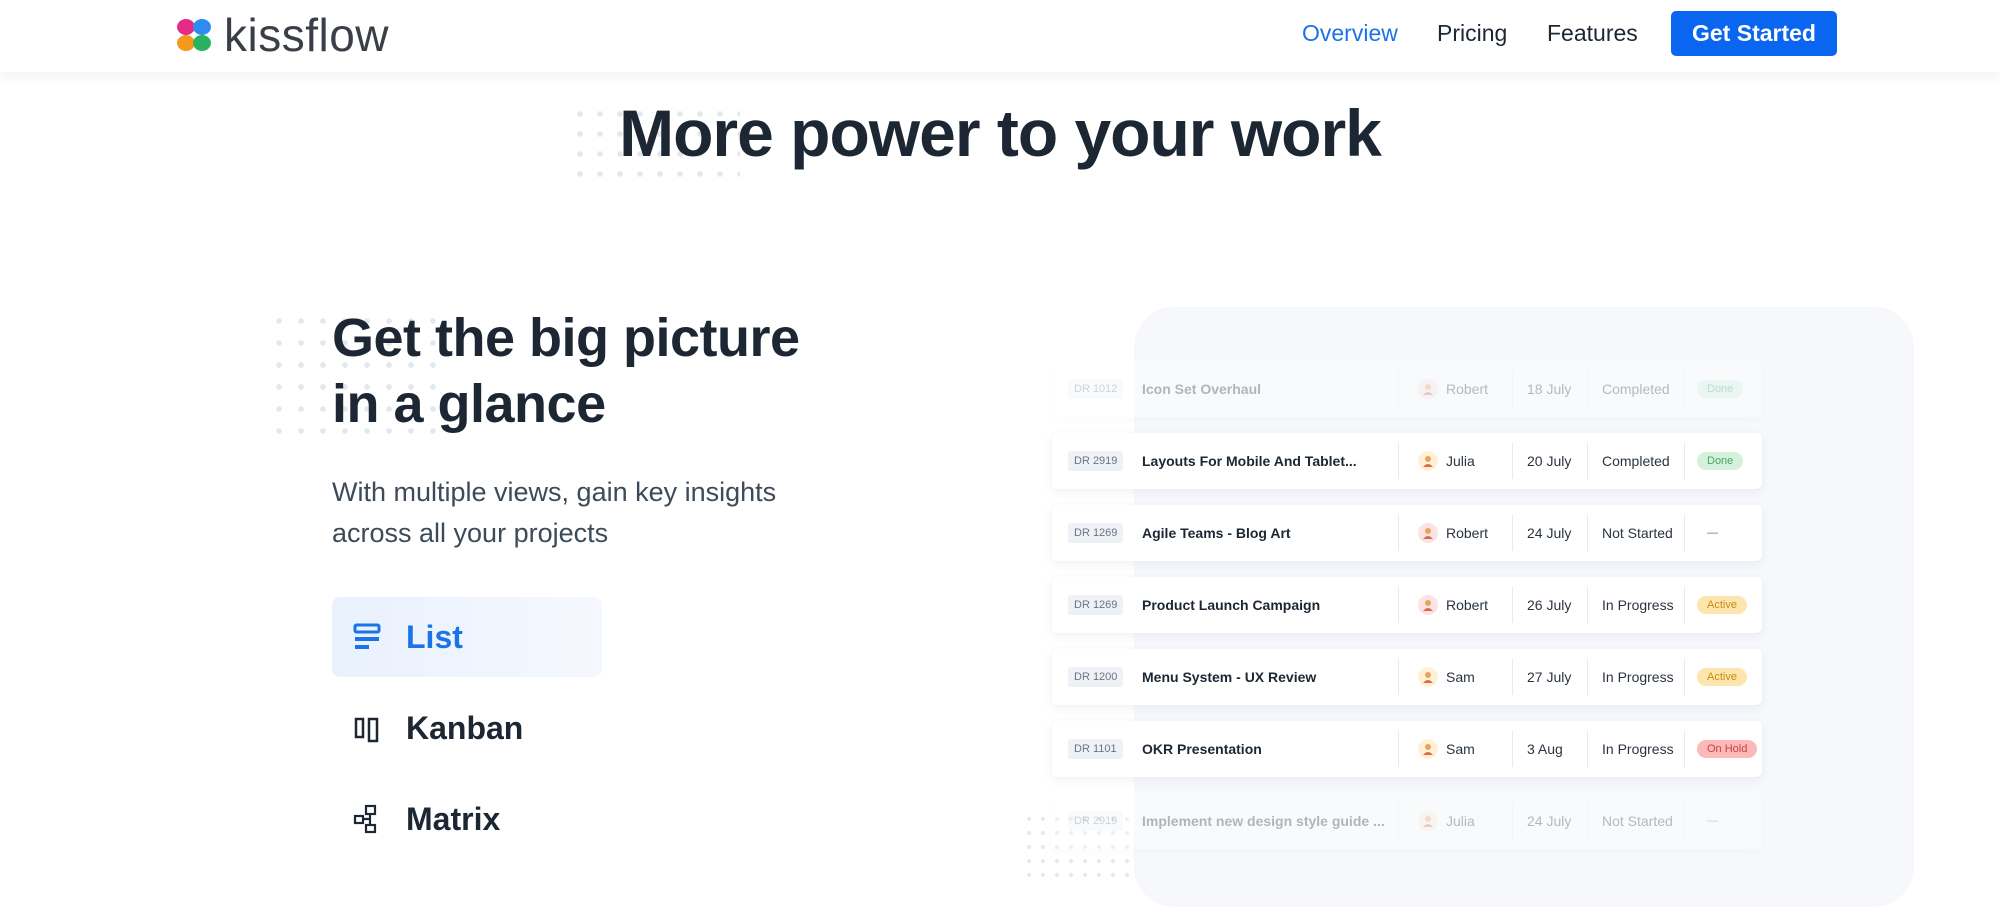 Image resolution: width=2000 pixels, height=907 pixels. I want to click on nav-pricing-link: Pricing, so click(1472, 33).